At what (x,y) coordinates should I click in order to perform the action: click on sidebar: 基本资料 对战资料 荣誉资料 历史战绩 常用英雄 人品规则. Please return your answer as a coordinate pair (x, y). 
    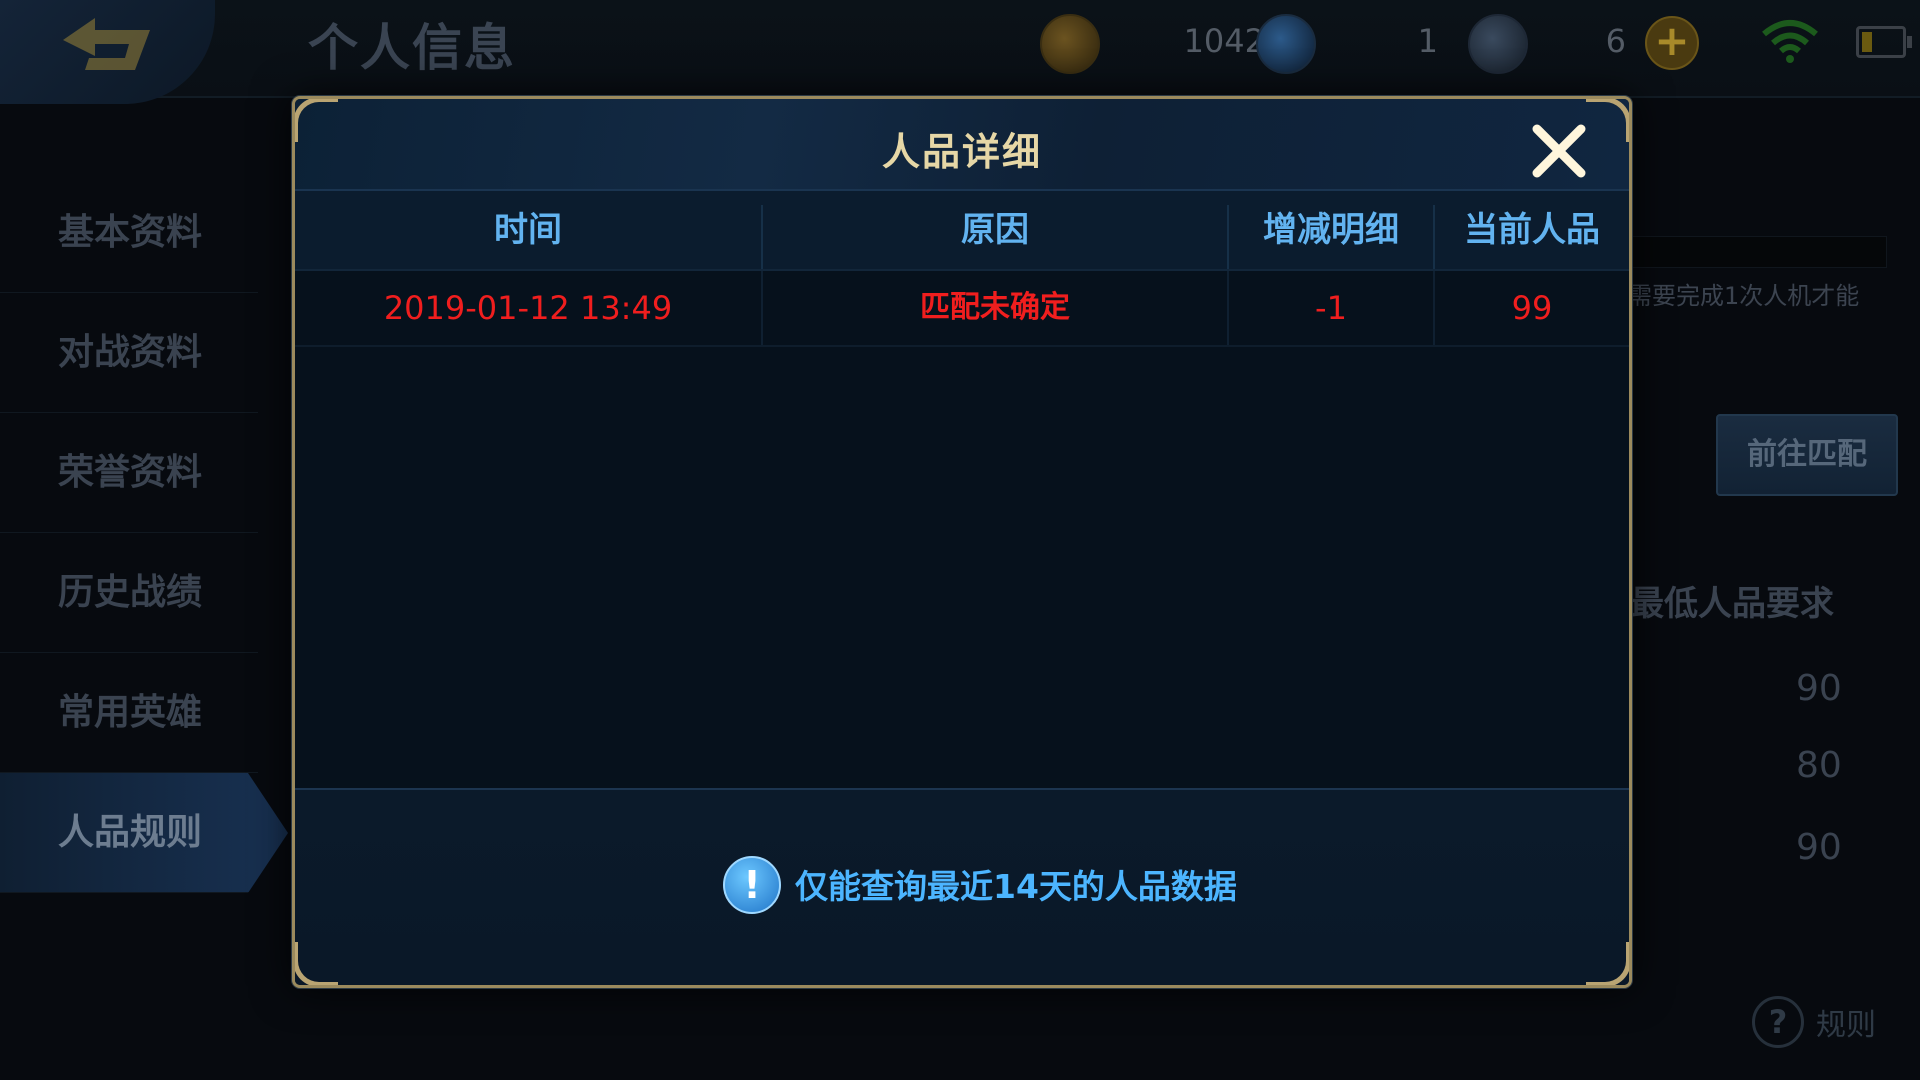
    Looking at the image, I should click on (144, 533).